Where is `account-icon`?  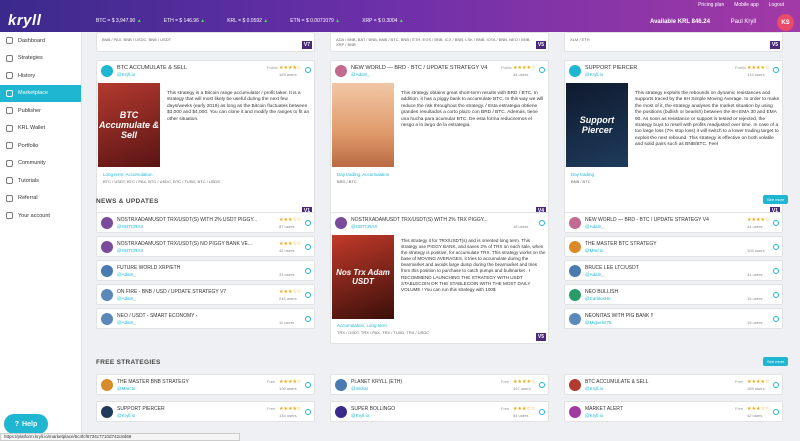 account-icon is located at coordinates (9, 216).